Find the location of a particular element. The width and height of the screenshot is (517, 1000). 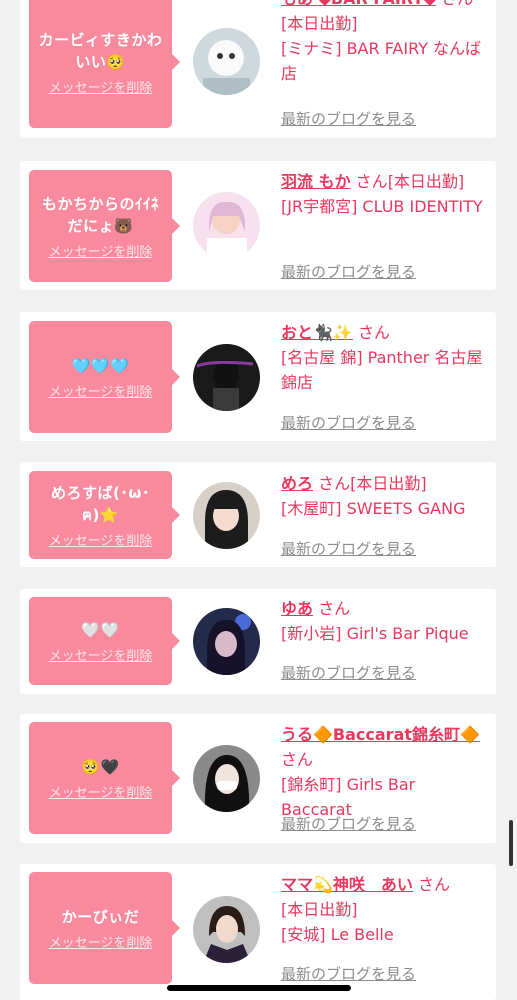

message-bubble: カービィすきかわいい🥺 メッセージを削除 is located at coordinates (104, 64).